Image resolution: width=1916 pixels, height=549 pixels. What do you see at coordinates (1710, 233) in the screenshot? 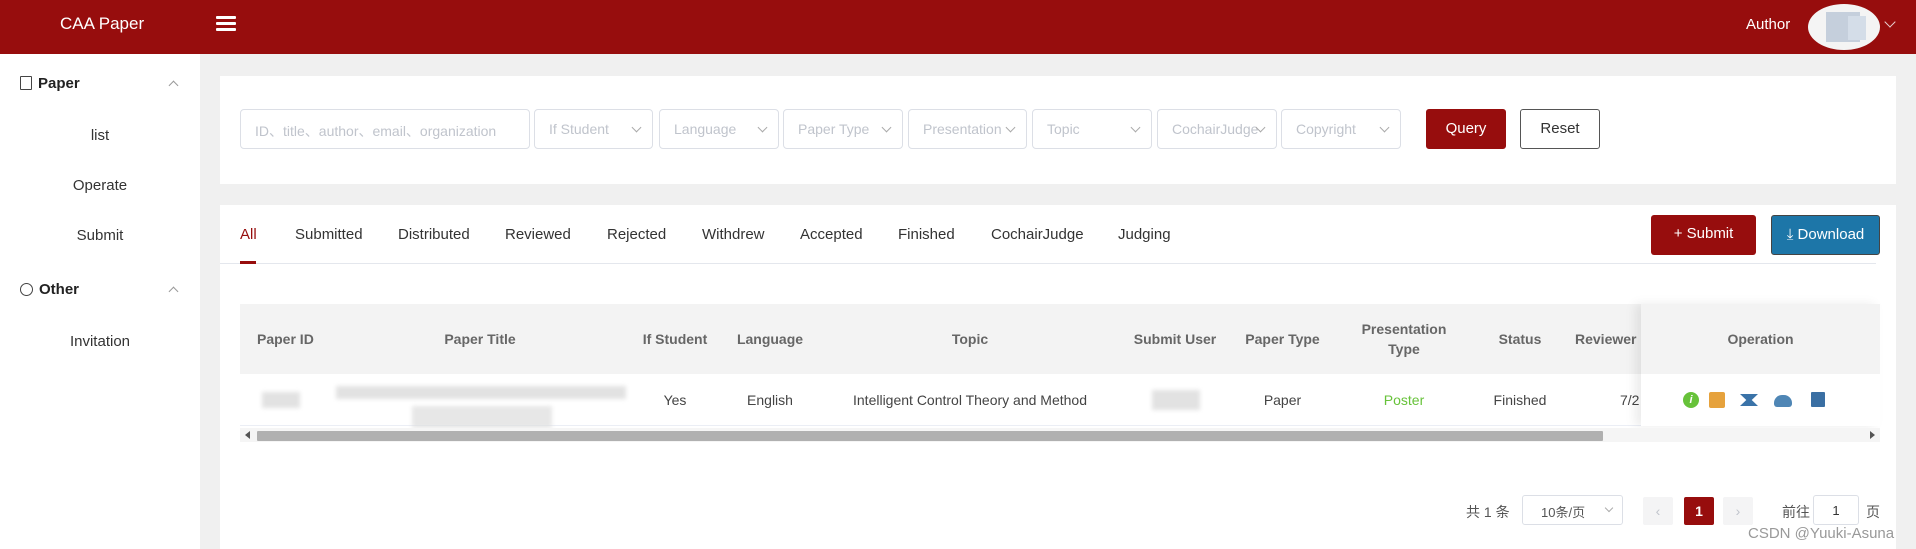
I see `submit-label: Submit` at bounding box center [1710, 233].